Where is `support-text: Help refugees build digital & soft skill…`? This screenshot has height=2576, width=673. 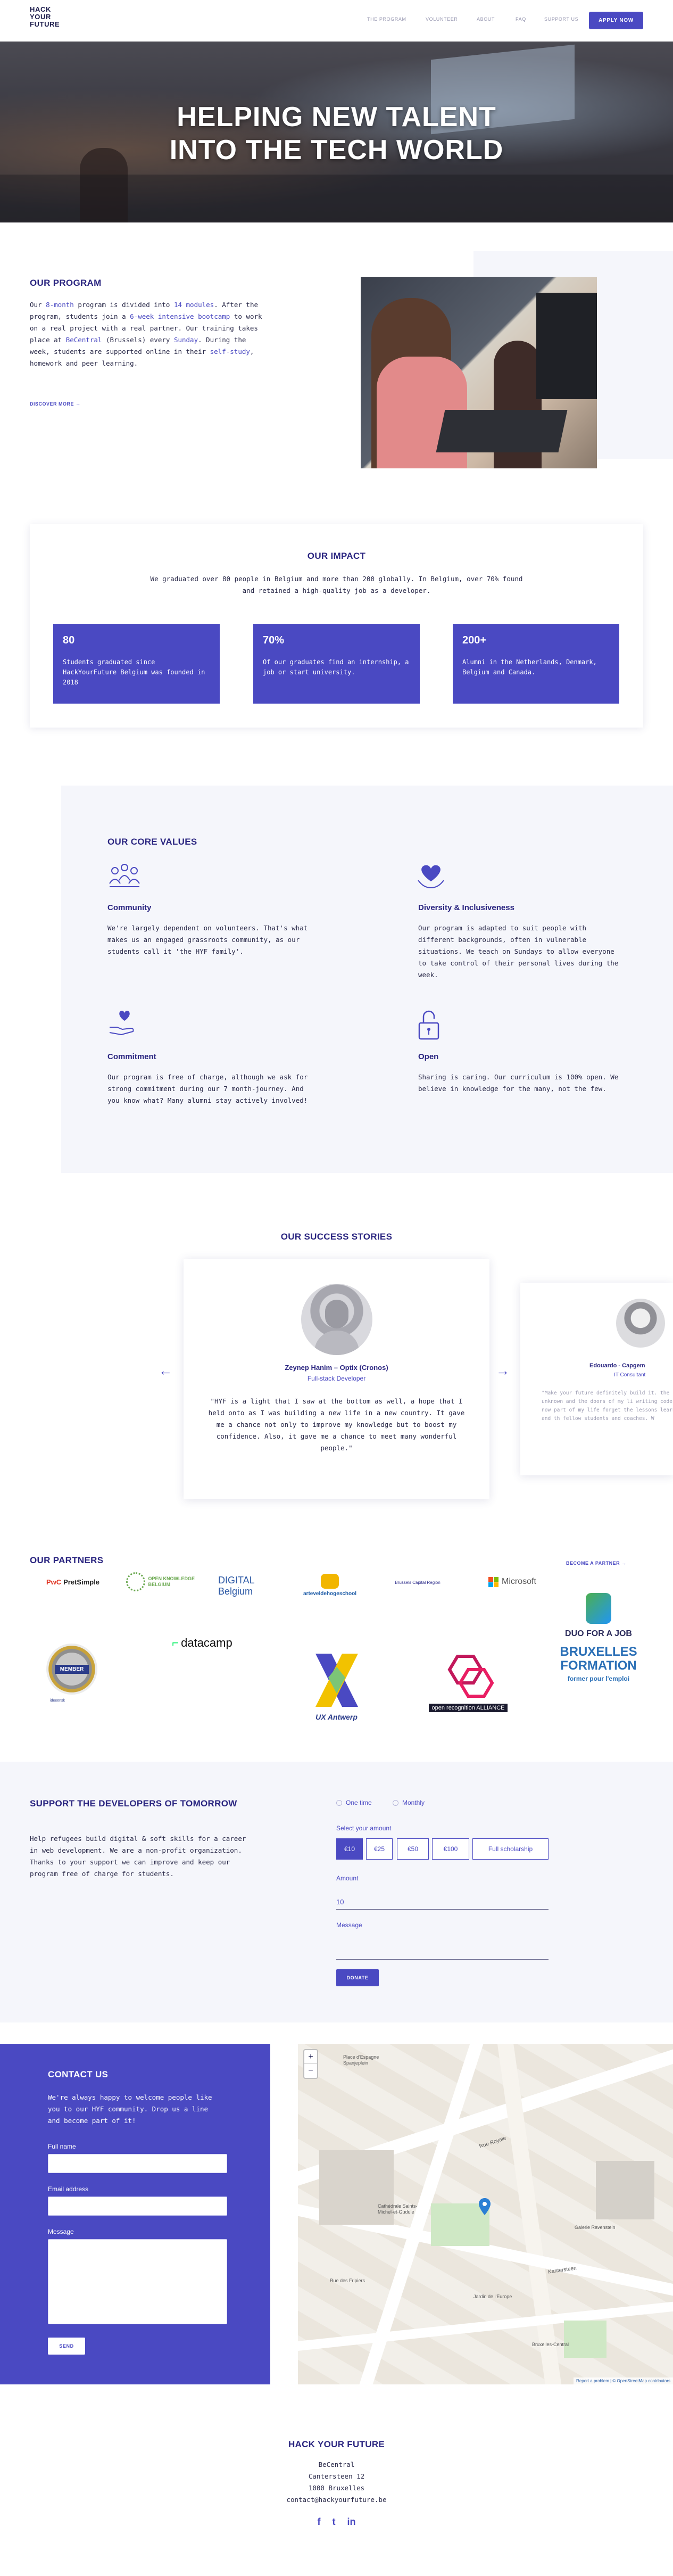 support-text: Help refugees build digital & soft skill… is located at coordinates (138, 1856).